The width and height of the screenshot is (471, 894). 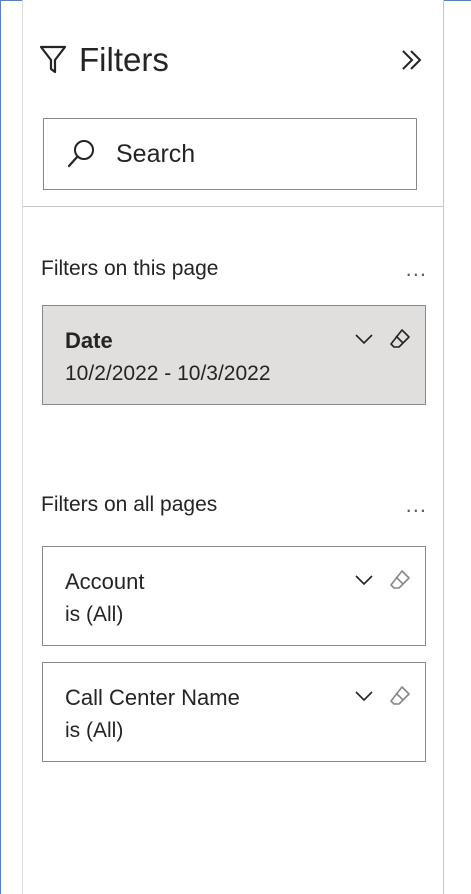 I want to click on search-icon, so click(x=80, y=154).